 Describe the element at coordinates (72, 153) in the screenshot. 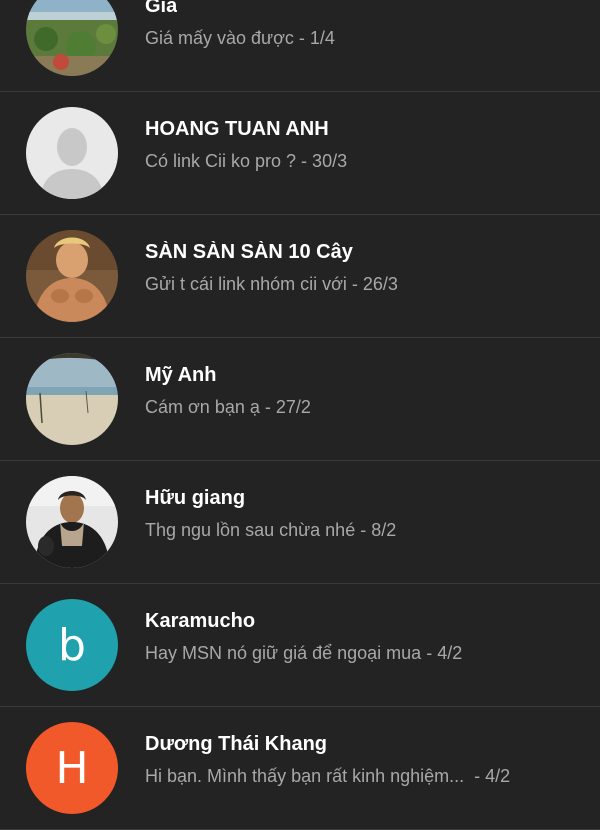

I see `default-person-avatar` at that location.